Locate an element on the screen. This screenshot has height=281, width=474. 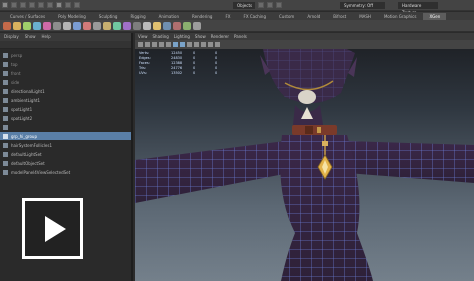
shelf-tab: Animation is located at coordinates (169, 16).